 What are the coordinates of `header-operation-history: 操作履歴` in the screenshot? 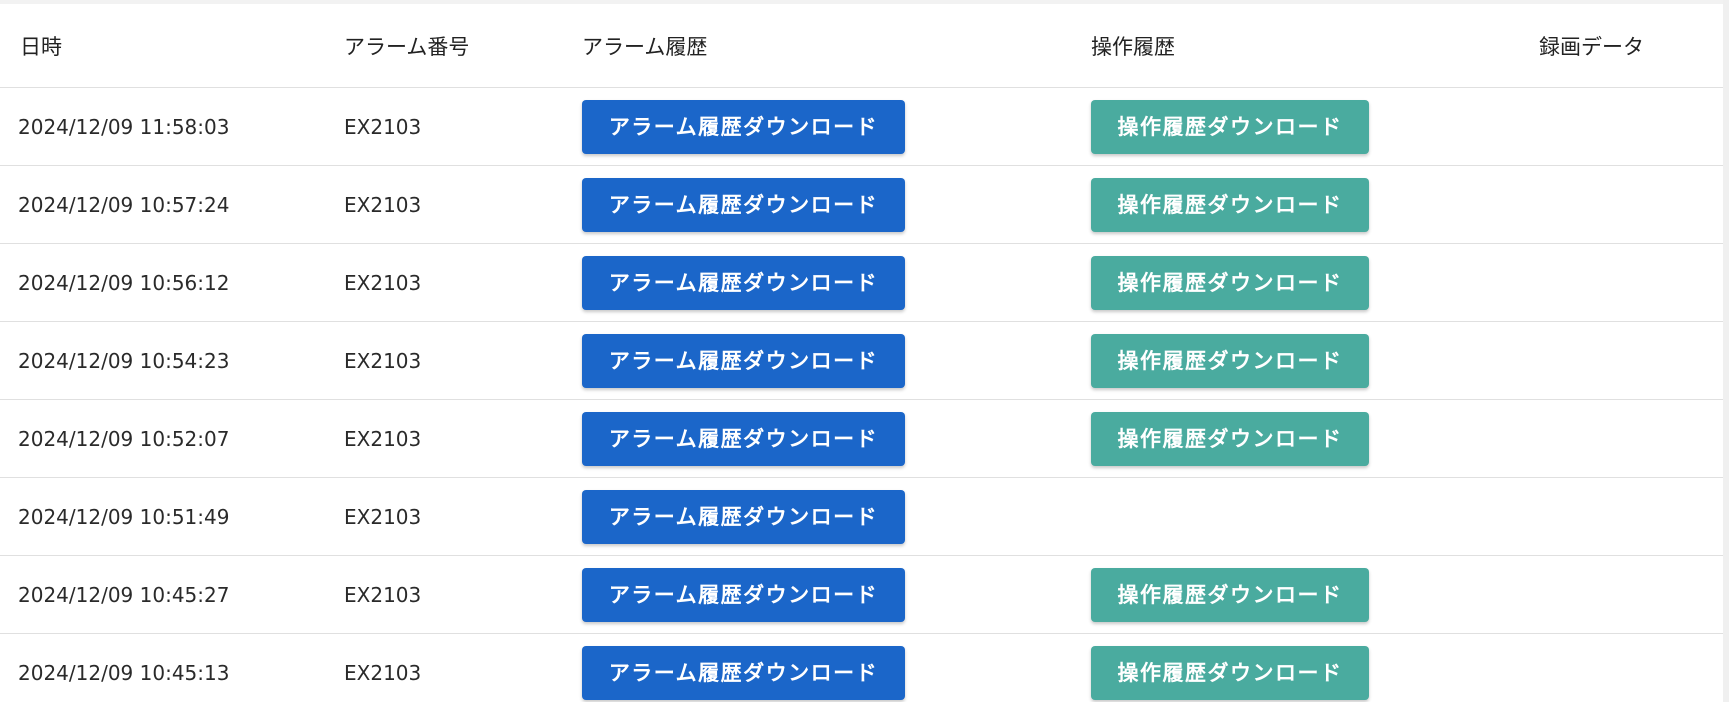 It's located at (1315, 46).